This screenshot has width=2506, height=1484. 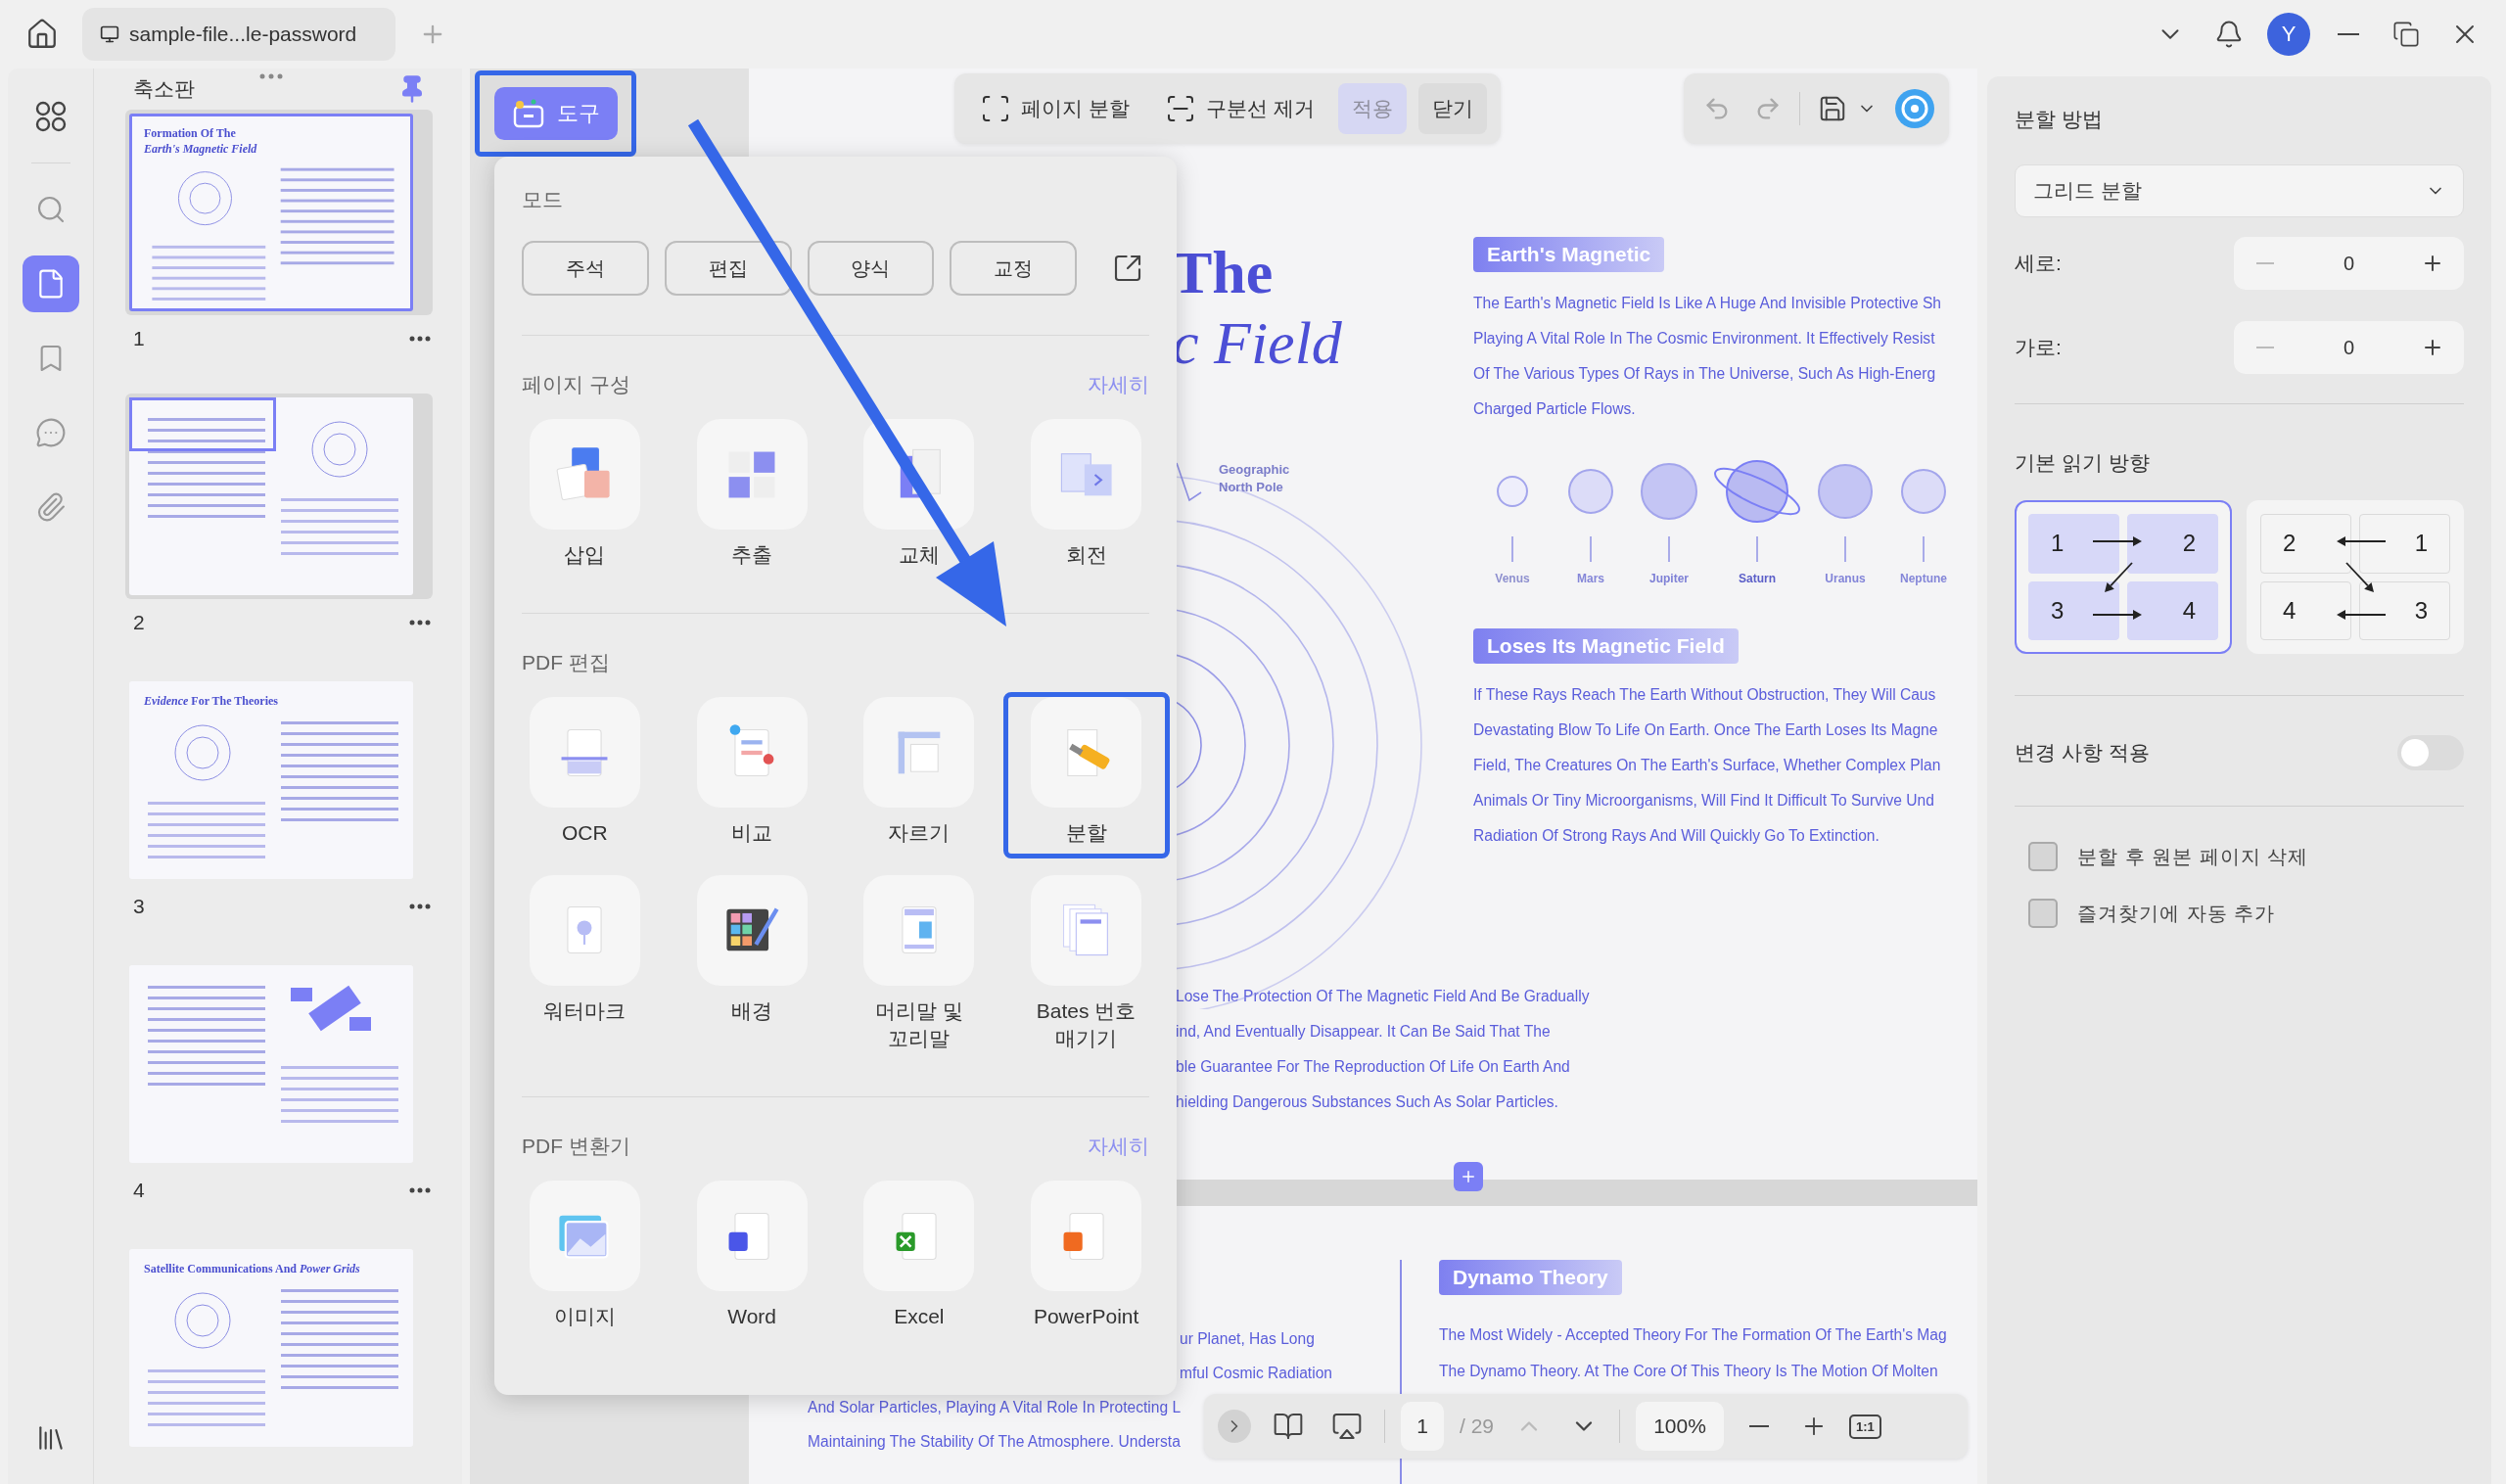 I want to click on save-icon, so click(x=1832, y=108).